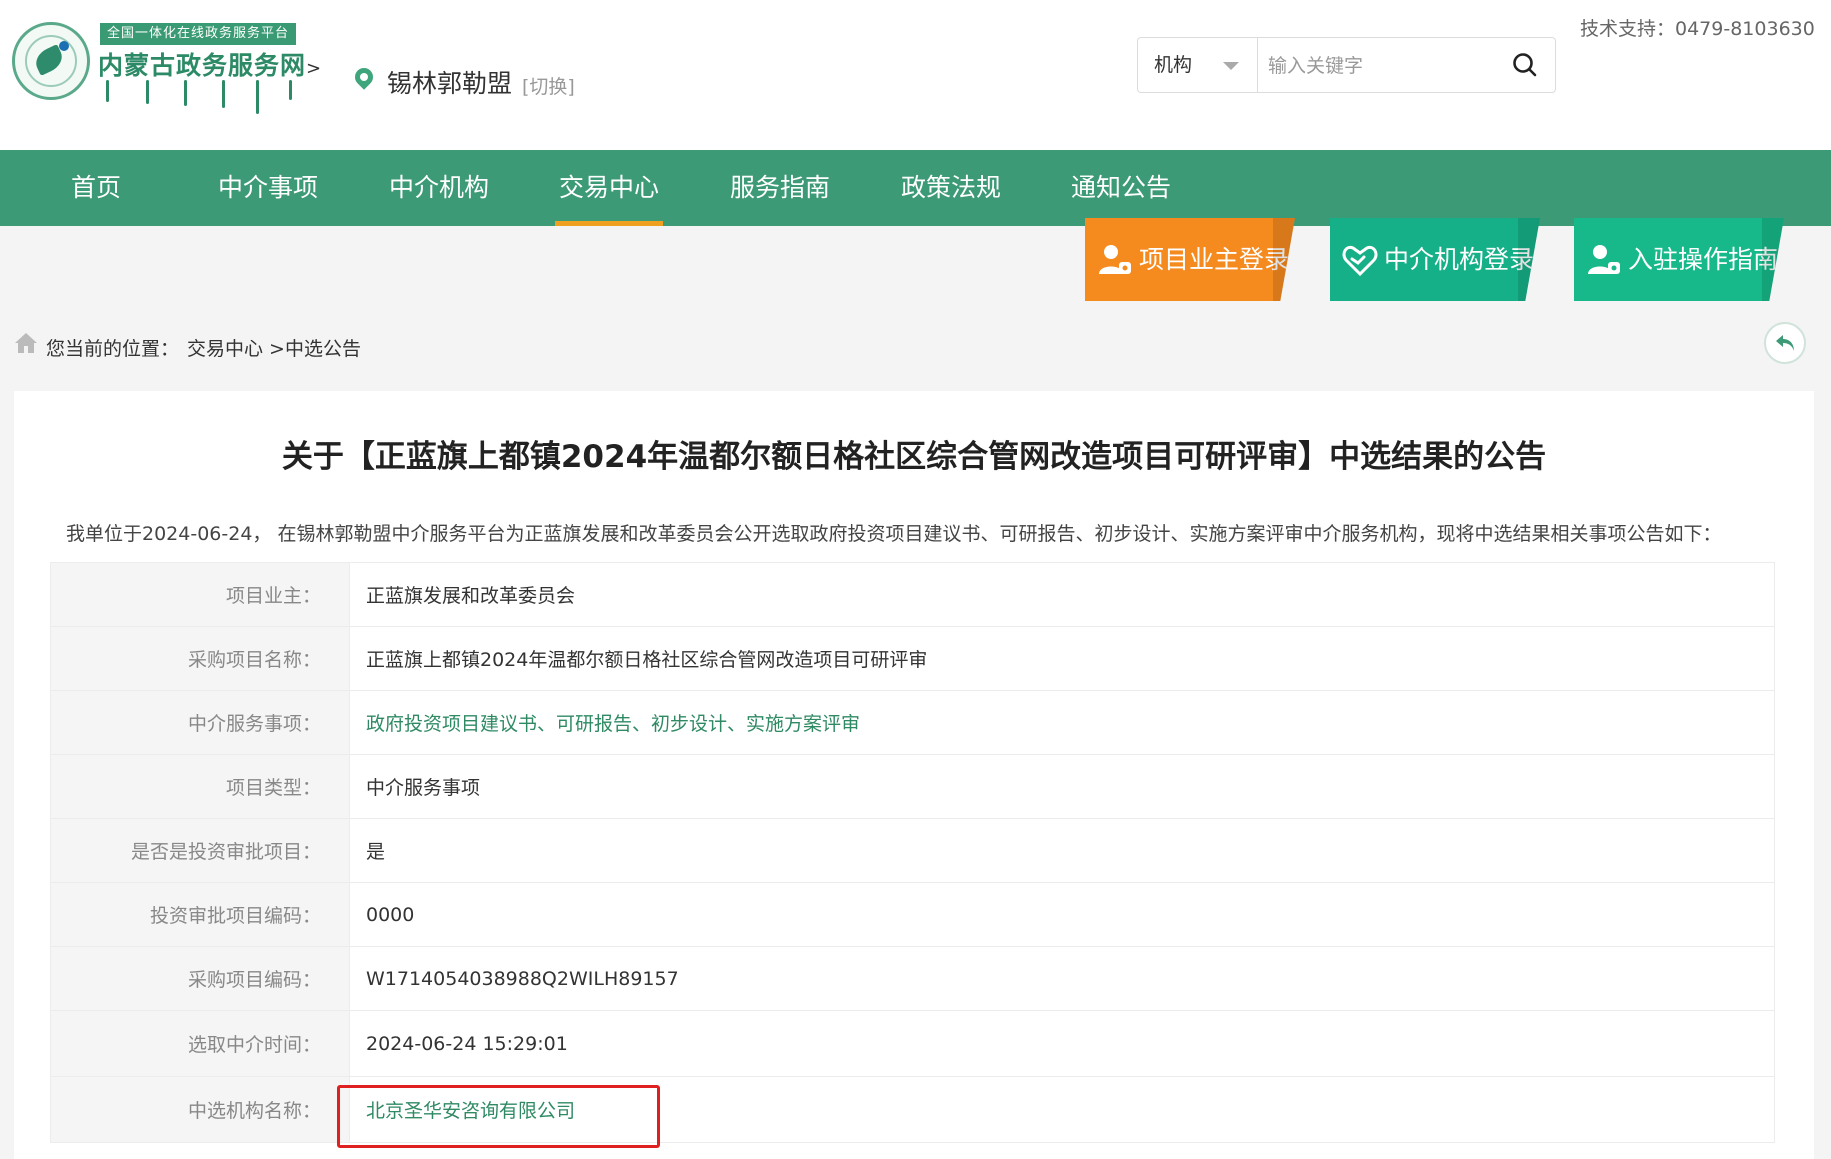 The width and height of the screenshot is (1831, 1159). I want to click on tech-support-phone: 技术支持：0479-8103630, so click(1697, 29).